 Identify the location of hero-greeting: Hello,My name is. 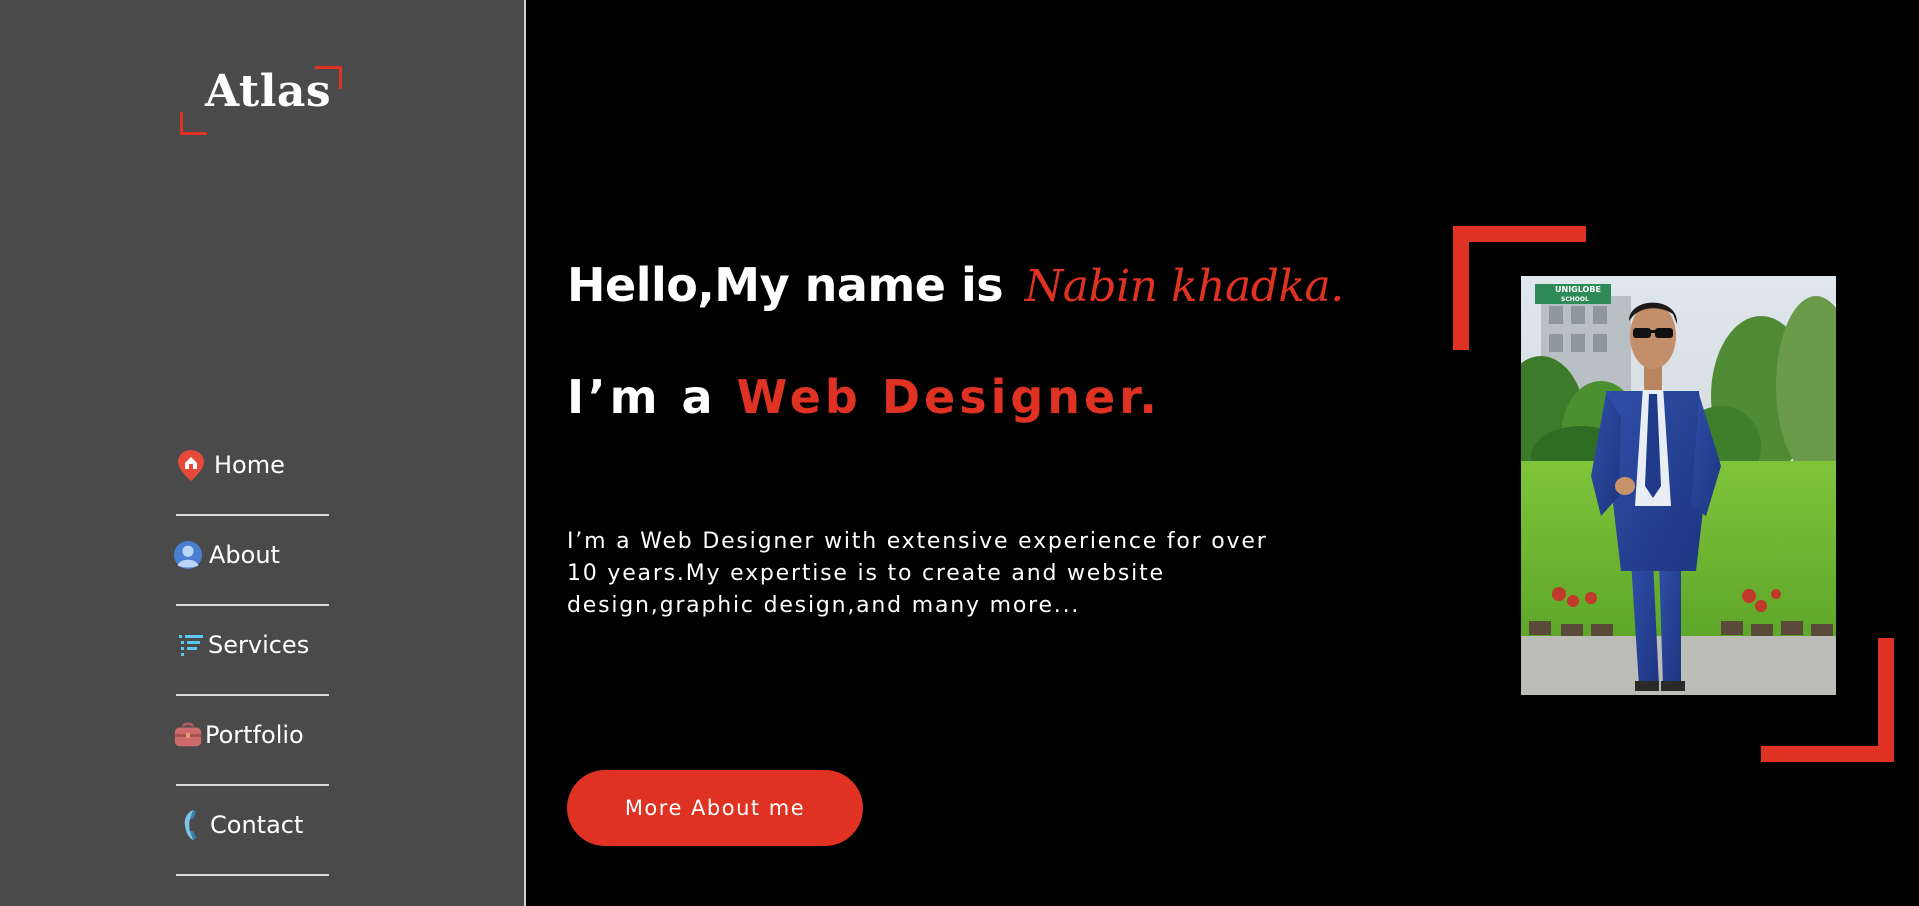
(785, 285).